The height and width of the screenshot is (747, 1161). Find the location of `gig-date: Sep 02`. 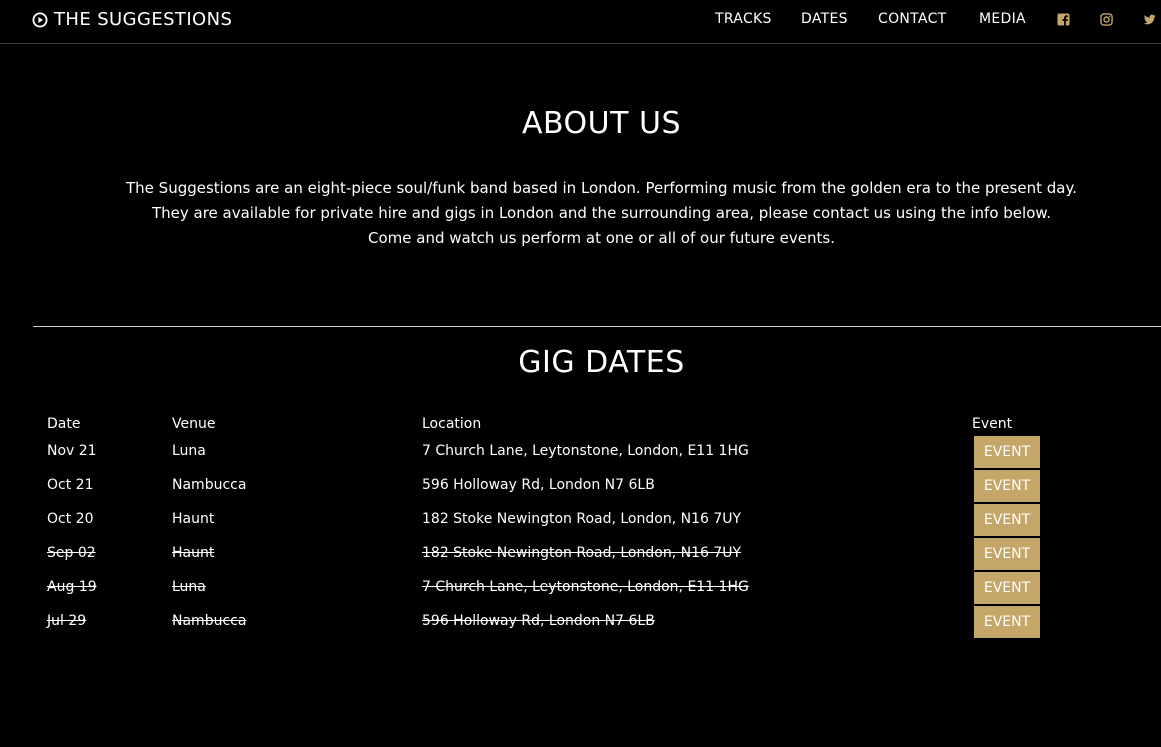

gig-date: Sep 02 is located at coordinates (71, 553).